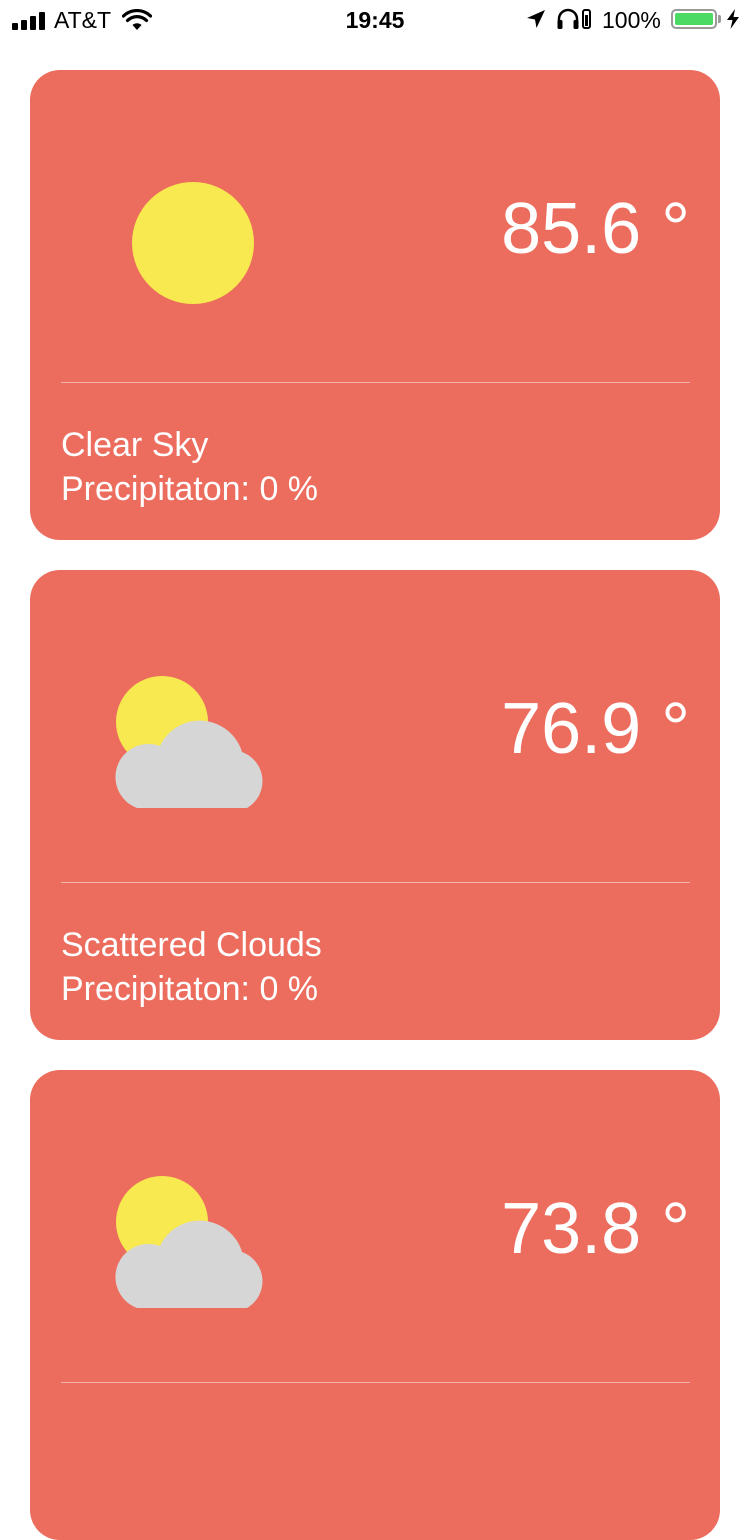 The width and height of the screenshot is (750, 1540). What do you see at coordinates (175, 245) in the screenshot?
I see `sun-icon` at bounding box center [175, 245].